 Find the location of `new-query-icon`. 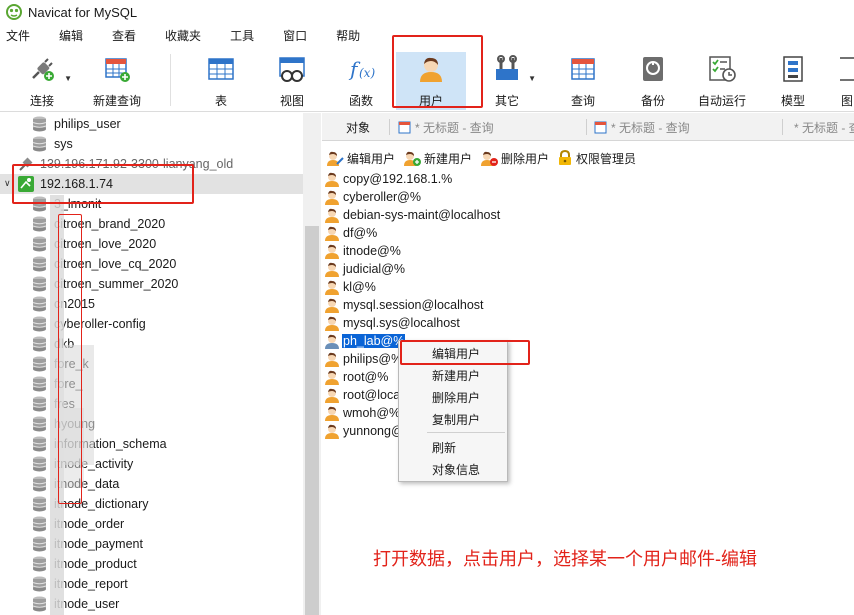

new-query-icon is located at coordinates (117, 70).